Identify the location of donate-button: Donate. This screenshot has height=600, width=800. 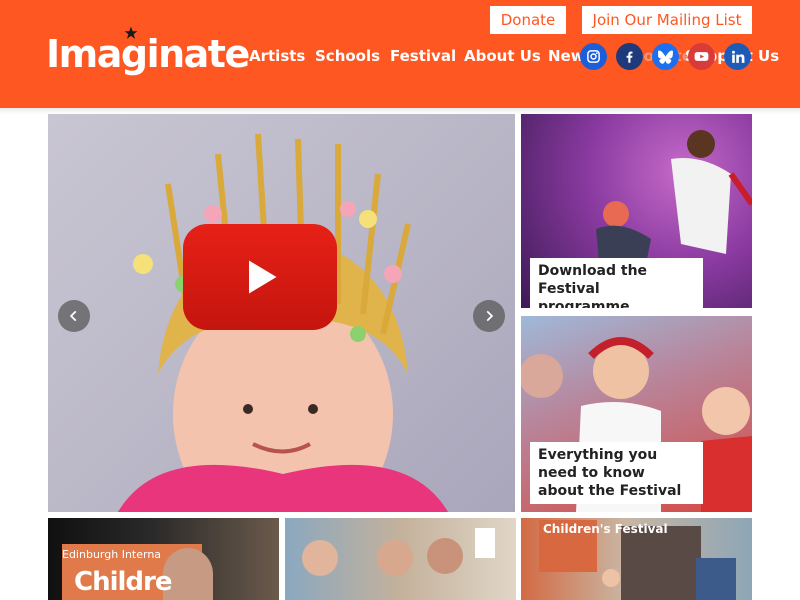
(528, 20).